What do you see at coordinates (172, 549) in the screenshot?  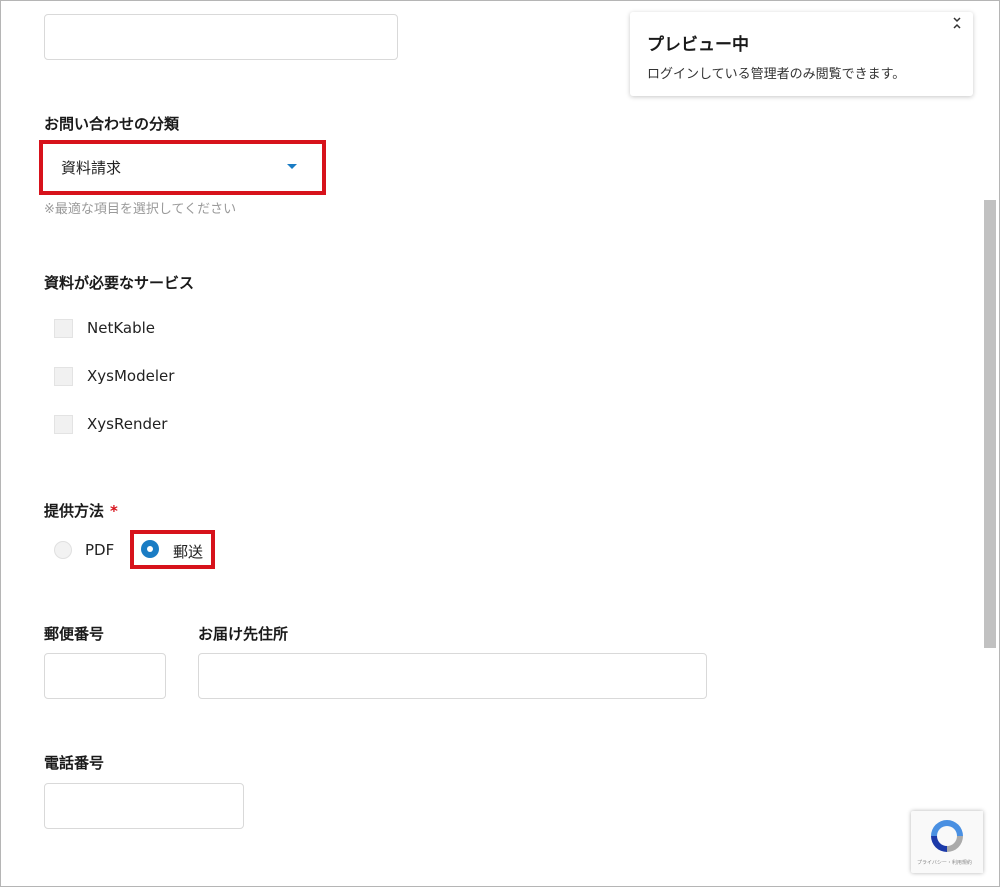 I see `delivery-highlight-box` at bounding box center [172, 549].